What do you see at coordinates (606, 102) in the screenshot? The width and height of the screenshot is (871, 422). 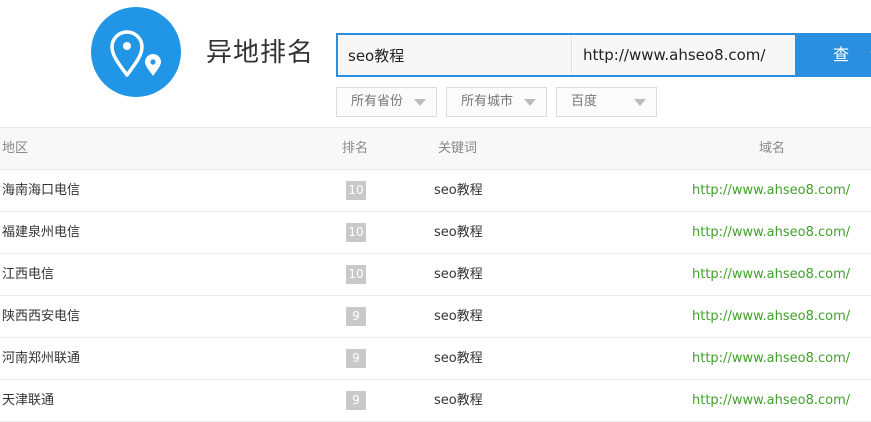 I see `search-engine-select: 百度` at bounding box center [606, 102].